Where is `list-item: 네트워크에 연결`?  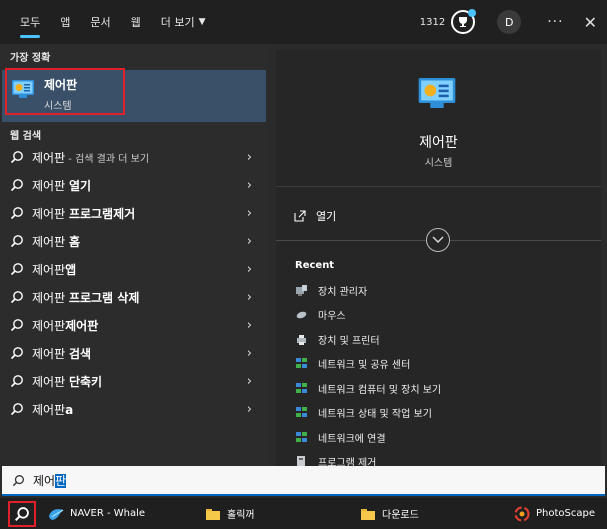 list-item: 네트워크에 연결 is located at coordinates (445, 437).